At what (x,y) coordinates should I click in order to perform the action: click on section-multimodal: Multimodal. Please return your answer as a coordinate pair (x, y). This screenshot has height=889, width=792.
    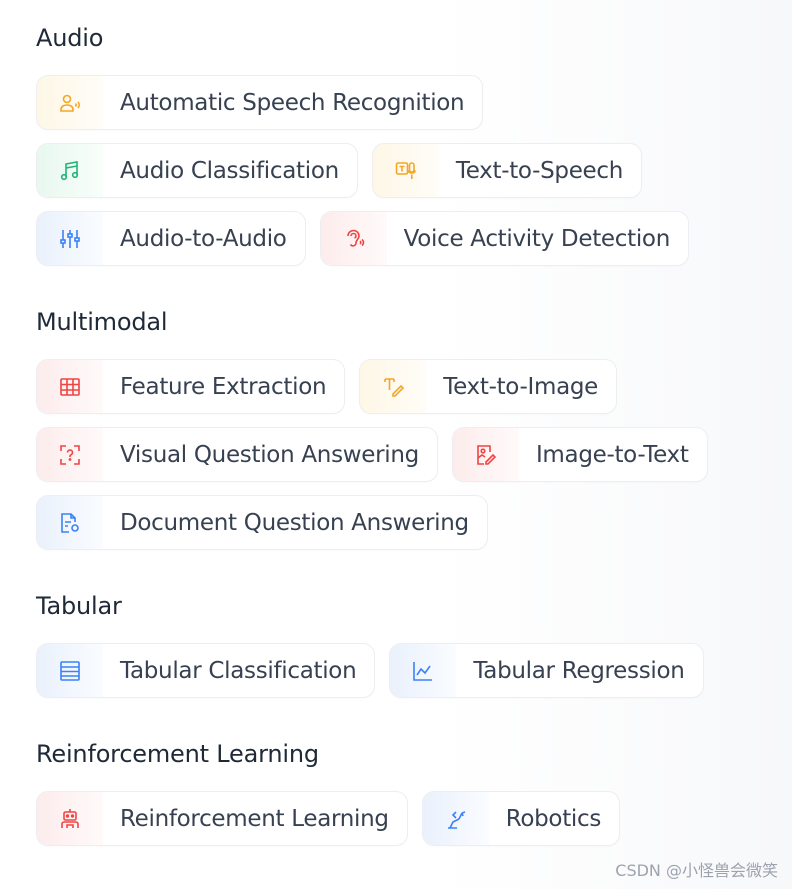
    Looking at the image, I should click on (102, 323).